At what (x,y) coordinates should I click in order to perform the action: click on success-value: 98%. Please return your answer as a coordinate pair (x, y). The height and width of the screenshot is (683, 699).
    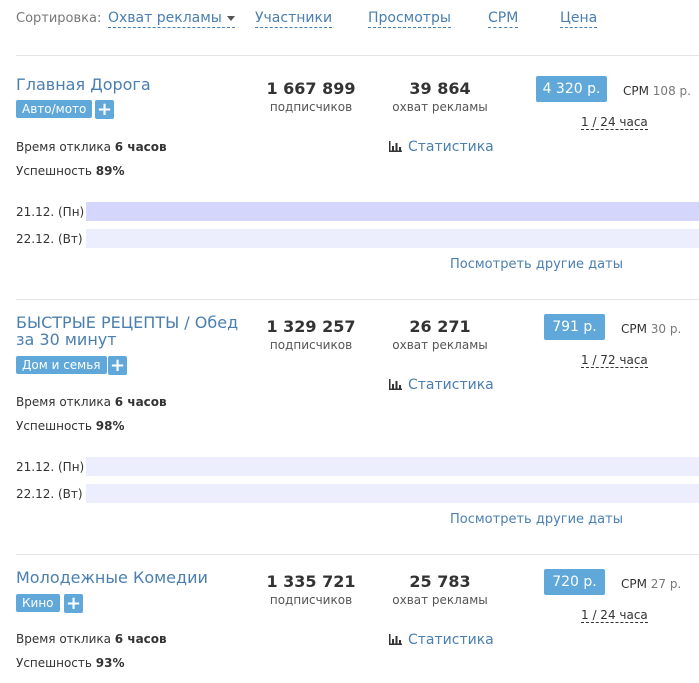
    Looking at the image, I should click on (110, 426).